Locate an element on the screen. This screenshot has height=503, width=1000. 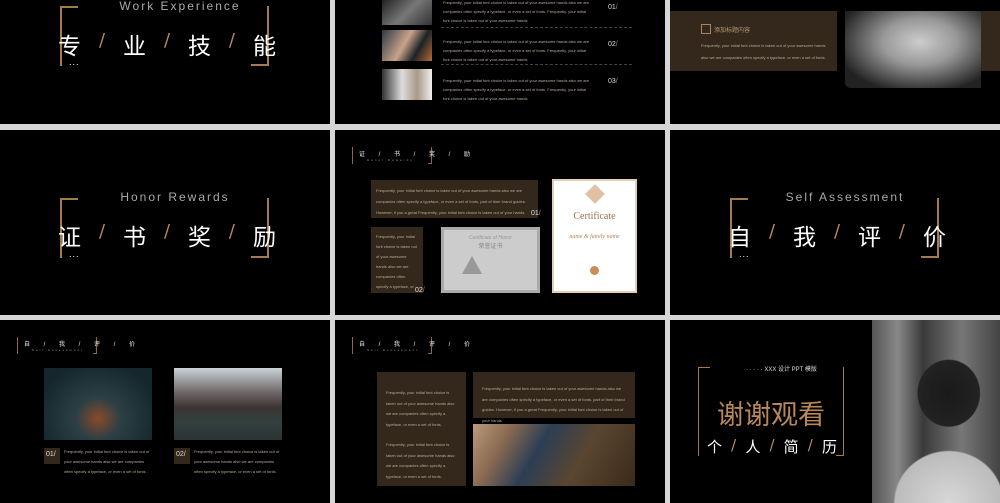
slide-thanks: · · · · · XXX 设计 PPT 模版 谢谢观看 个 / 人 / 简 / 历 is located at coordinates (835, 411).